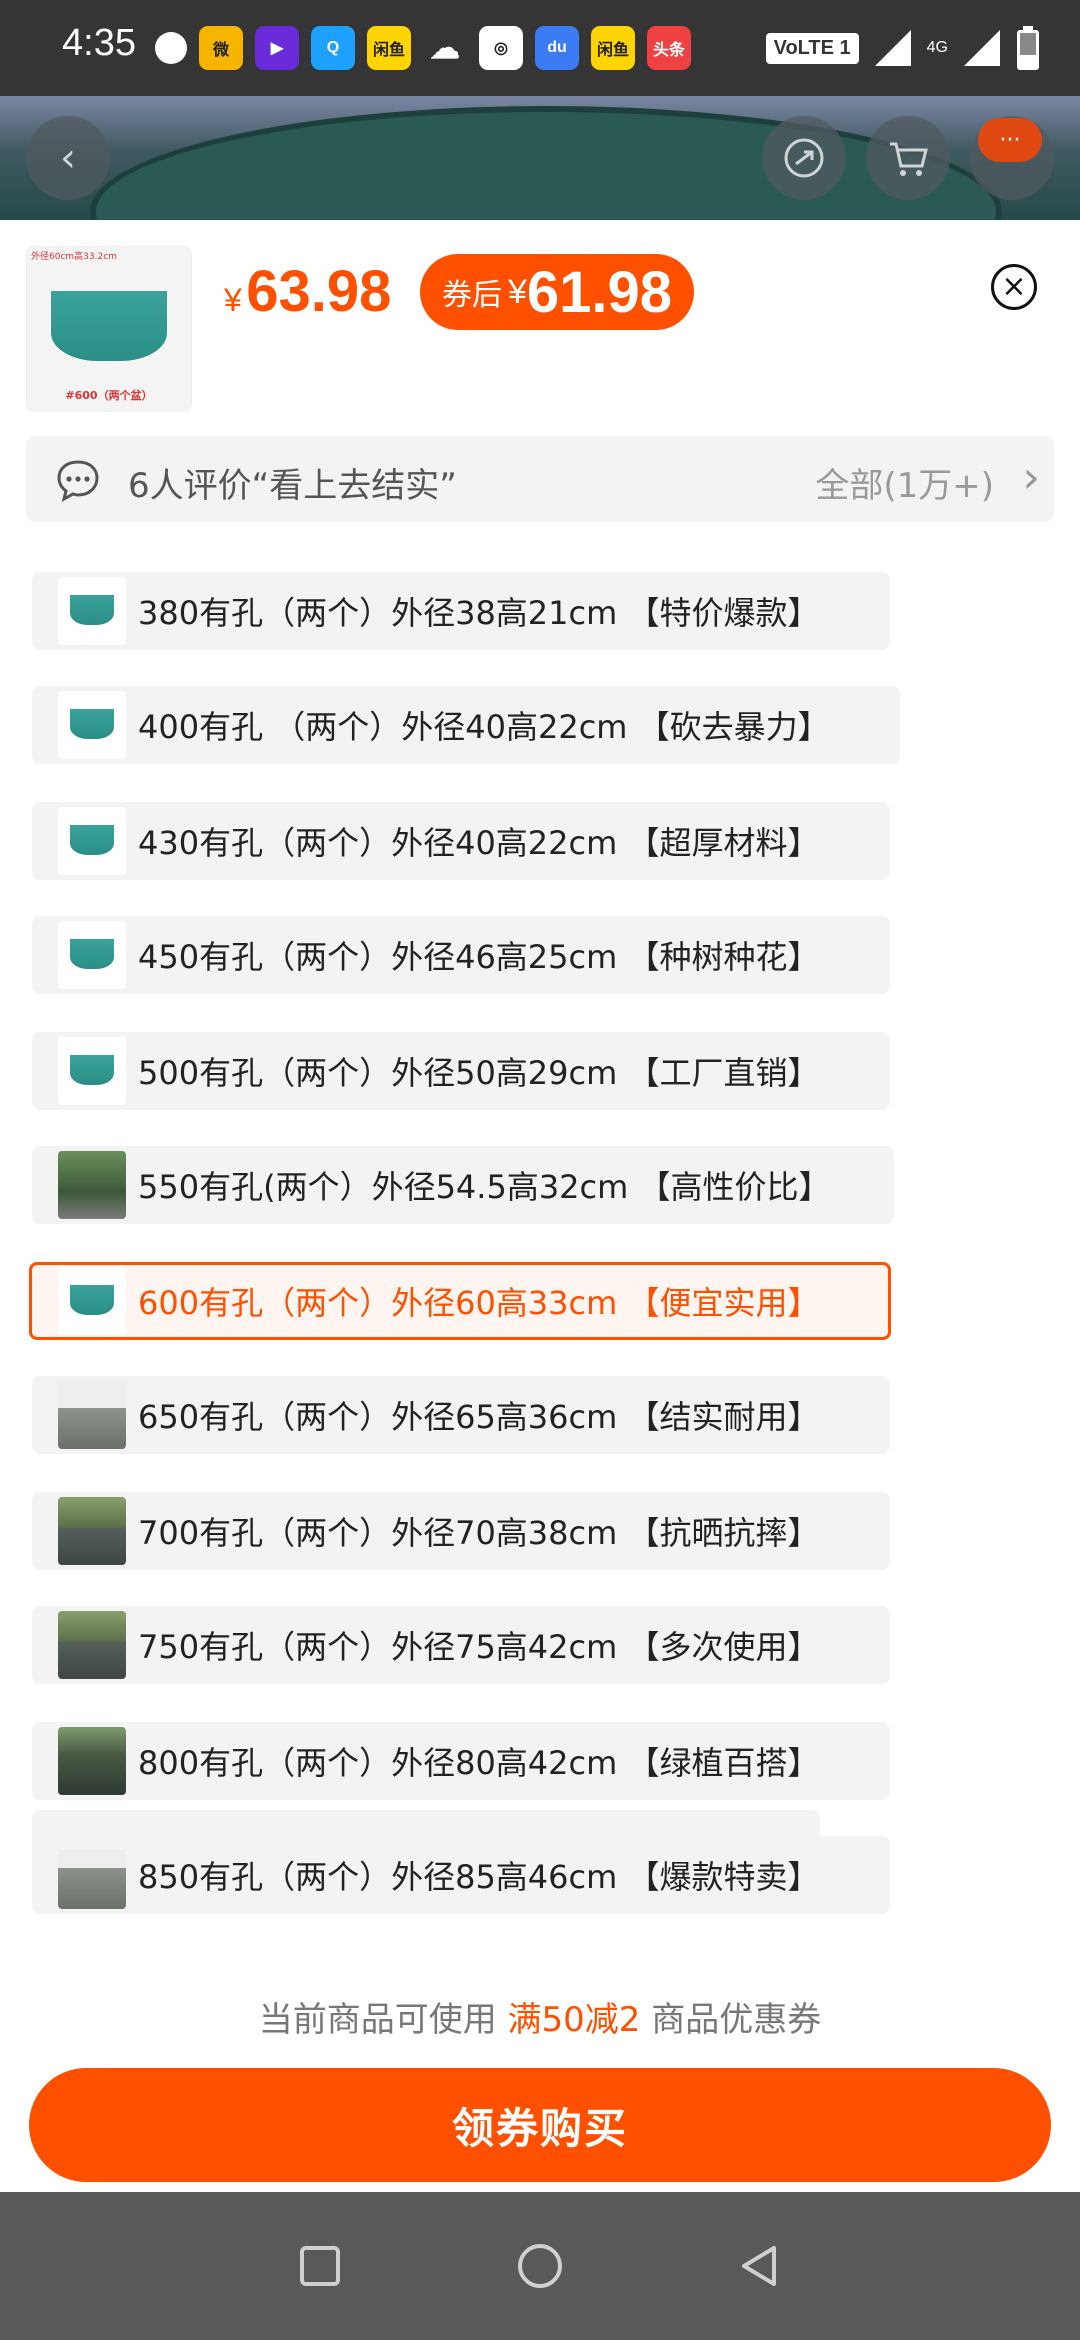 The width and height of the screenshot is (1080, 2340). I want to click on sku-option-label: 800有孔（两个）外径80高42cm 【绿植百搭】, so click(479, 1763).